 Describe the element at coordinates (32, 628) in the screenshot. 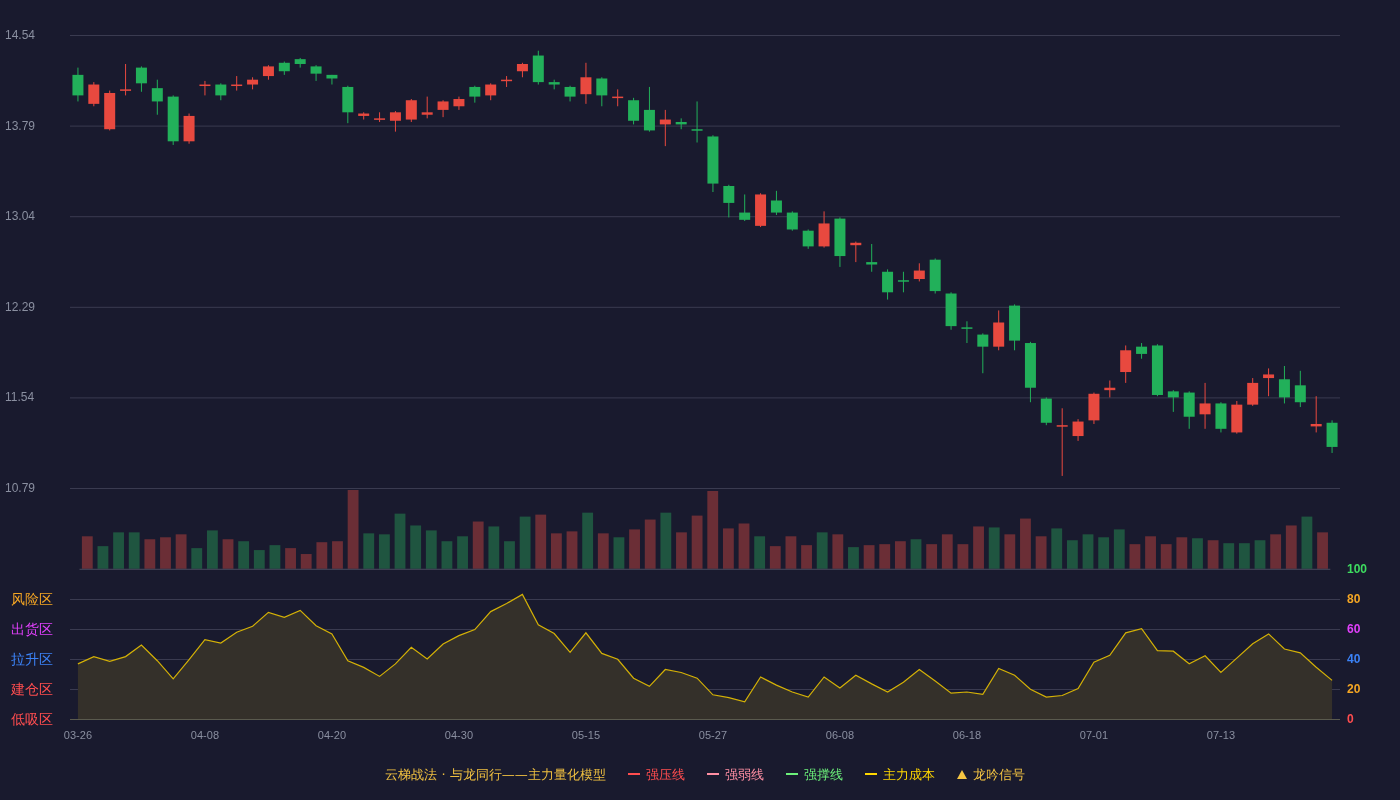

I see `zone-label: 出货区` at that location.